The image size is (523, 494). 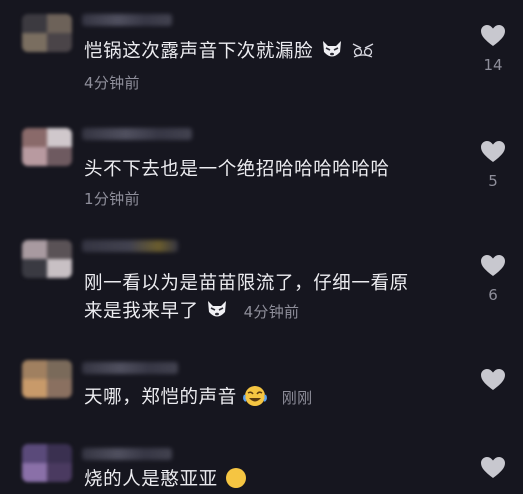 I want to click on like-count: 6, so click(x=493, y=295).